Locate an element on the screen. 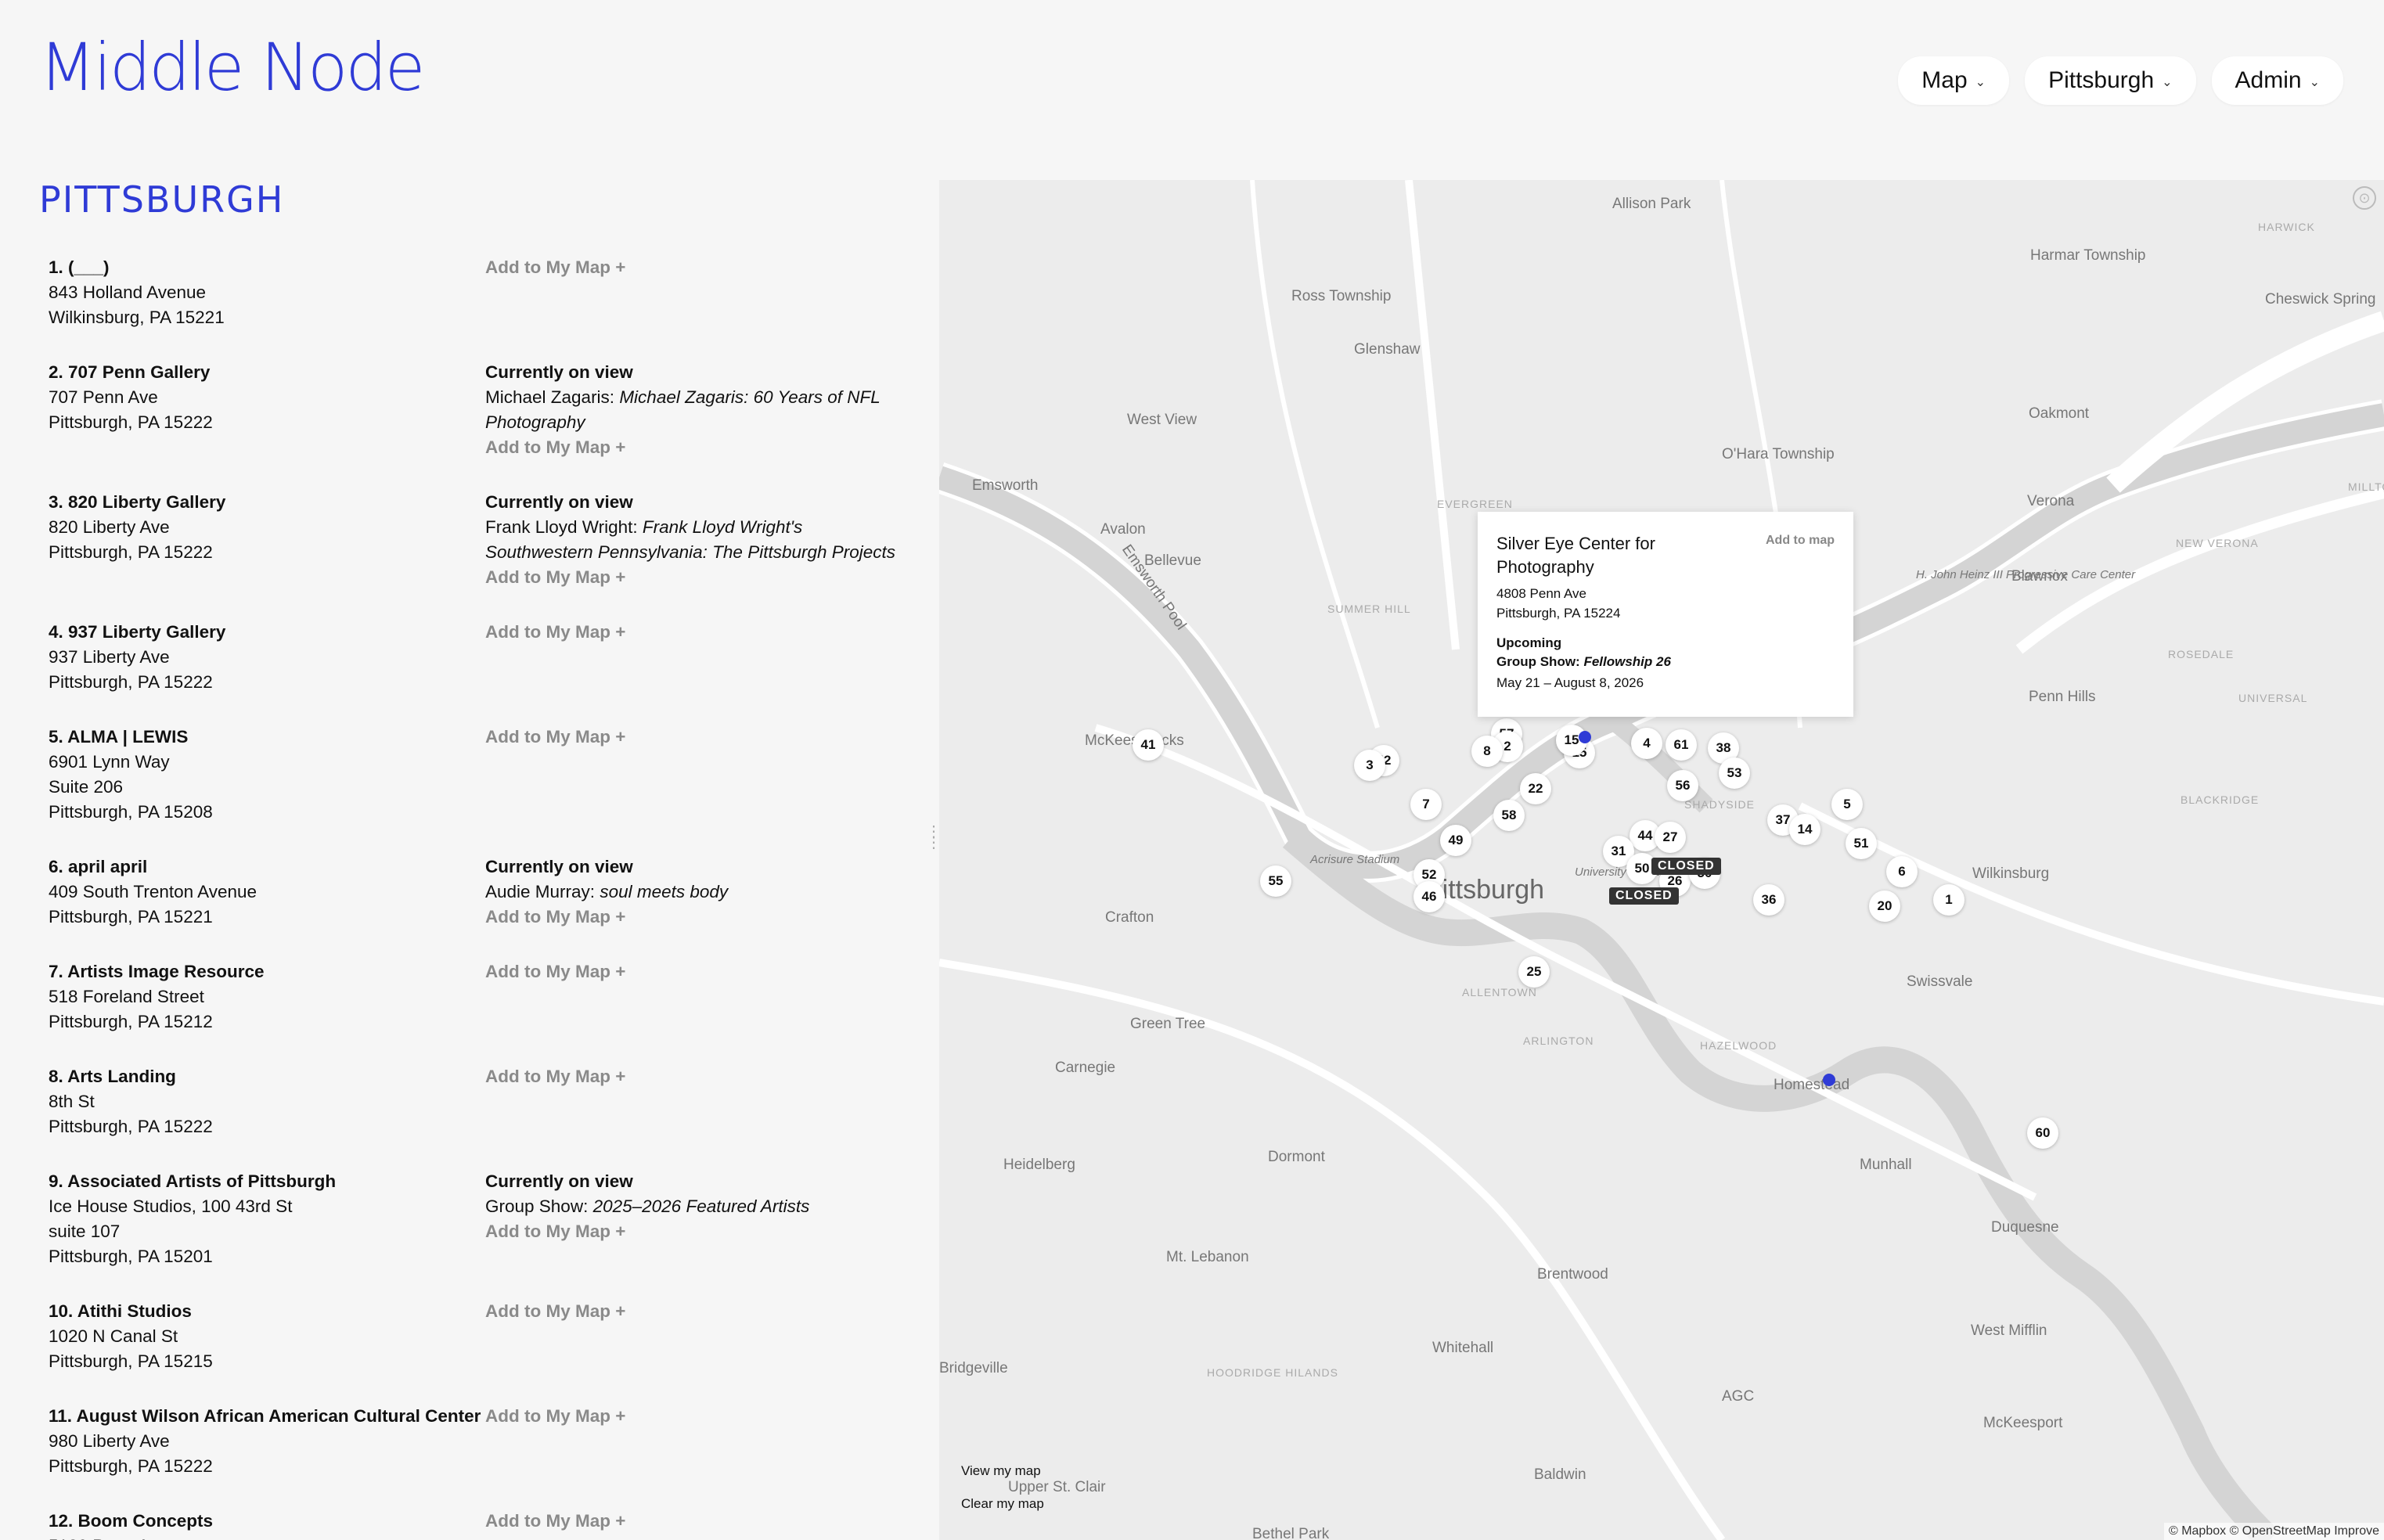 The height and width of the screenshot is (1540, 2384). venue-name: 2. 707 Penn Gallery is located at coordinates (267, 372).